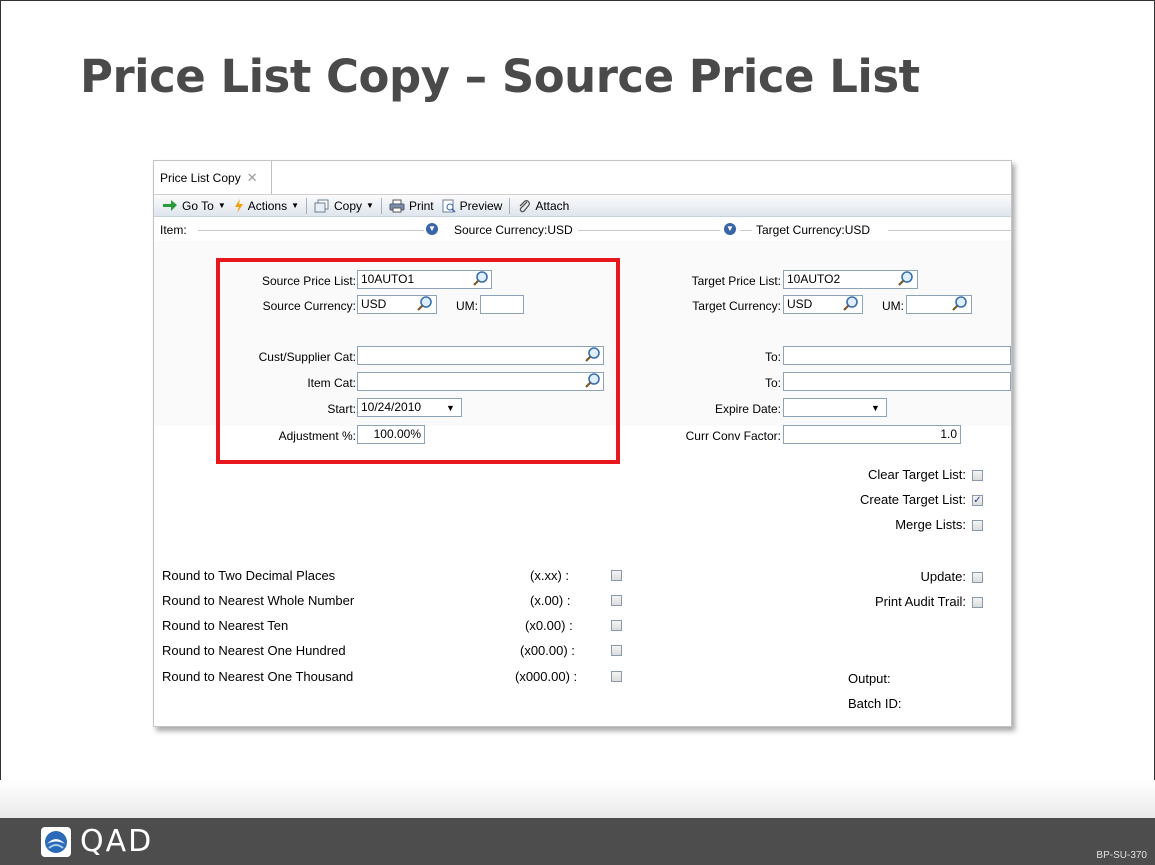  Describe the element at coordinates (549, 575) in the screenshot. I see `rounding-format: (x.xx) :` at that location.